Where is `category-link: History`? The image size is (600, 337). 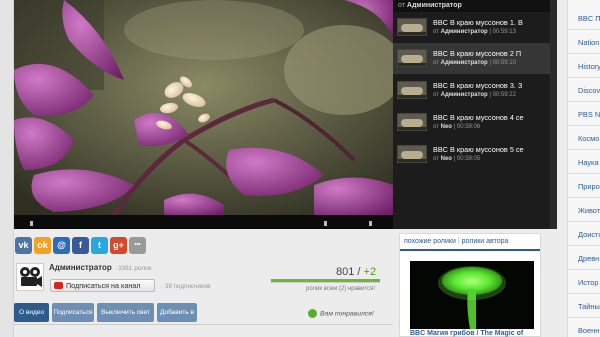 category-link: History is located at coordinates (584, 66).